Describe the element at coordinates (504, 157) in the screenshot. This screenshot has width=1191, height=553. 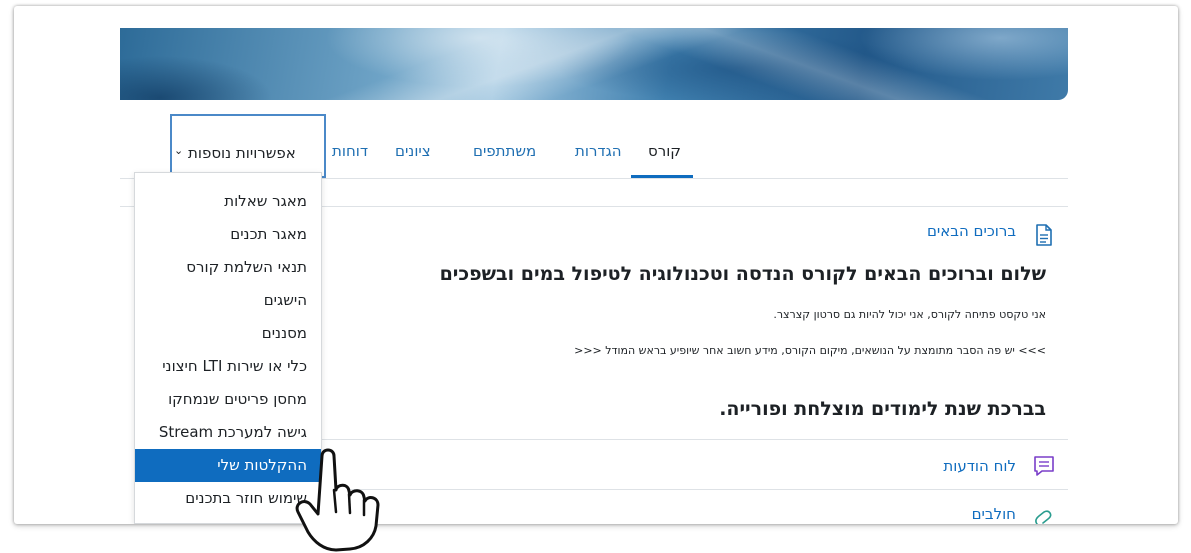
I see `tab-participants: משתתפים` at that location.